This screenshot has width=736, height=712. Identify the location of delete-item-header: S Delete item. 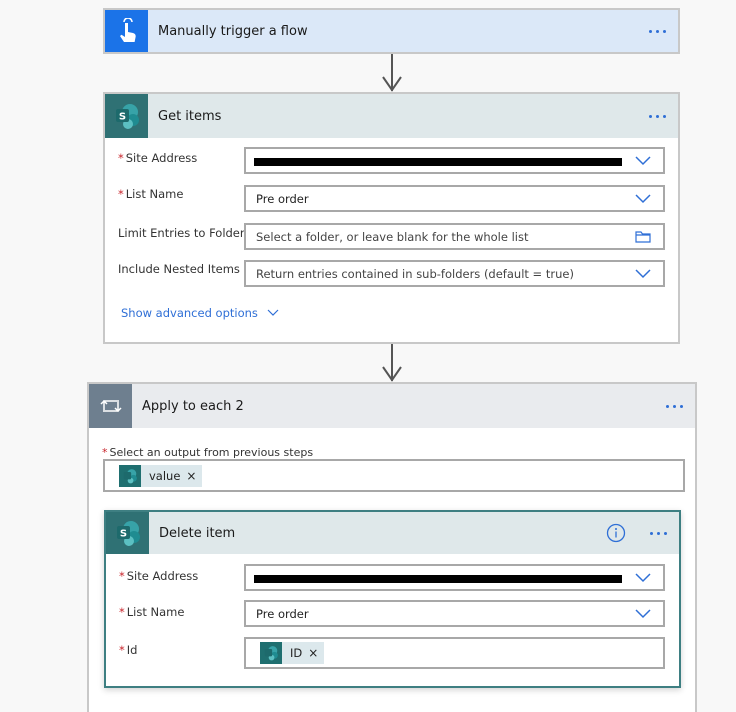
(392, 533).